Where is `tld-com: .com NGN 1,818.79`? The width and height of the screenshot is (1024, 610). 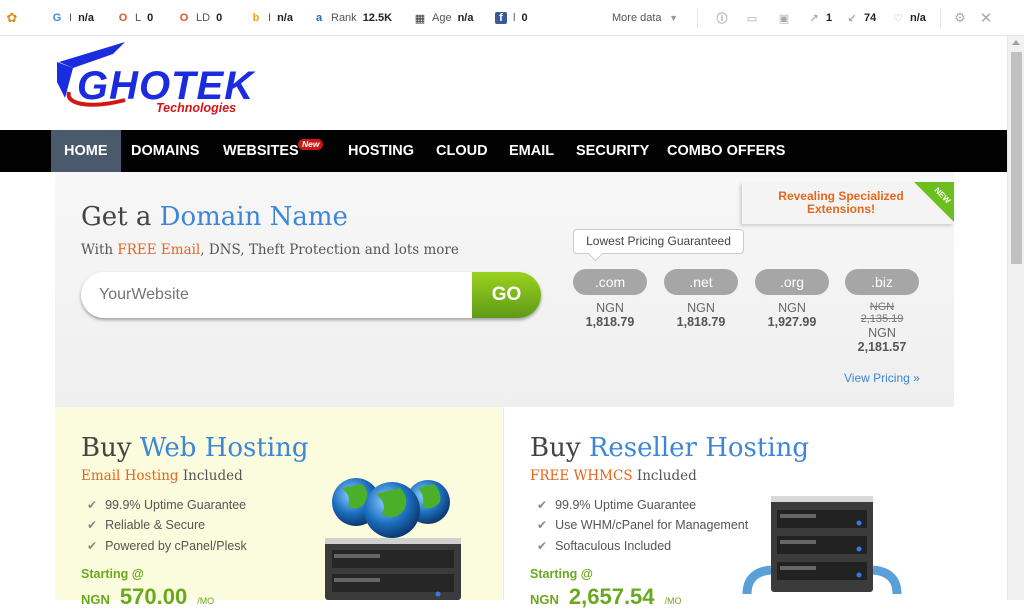
tld-com: .com NGN 1,818.79 is located at coordinates (610, 299).